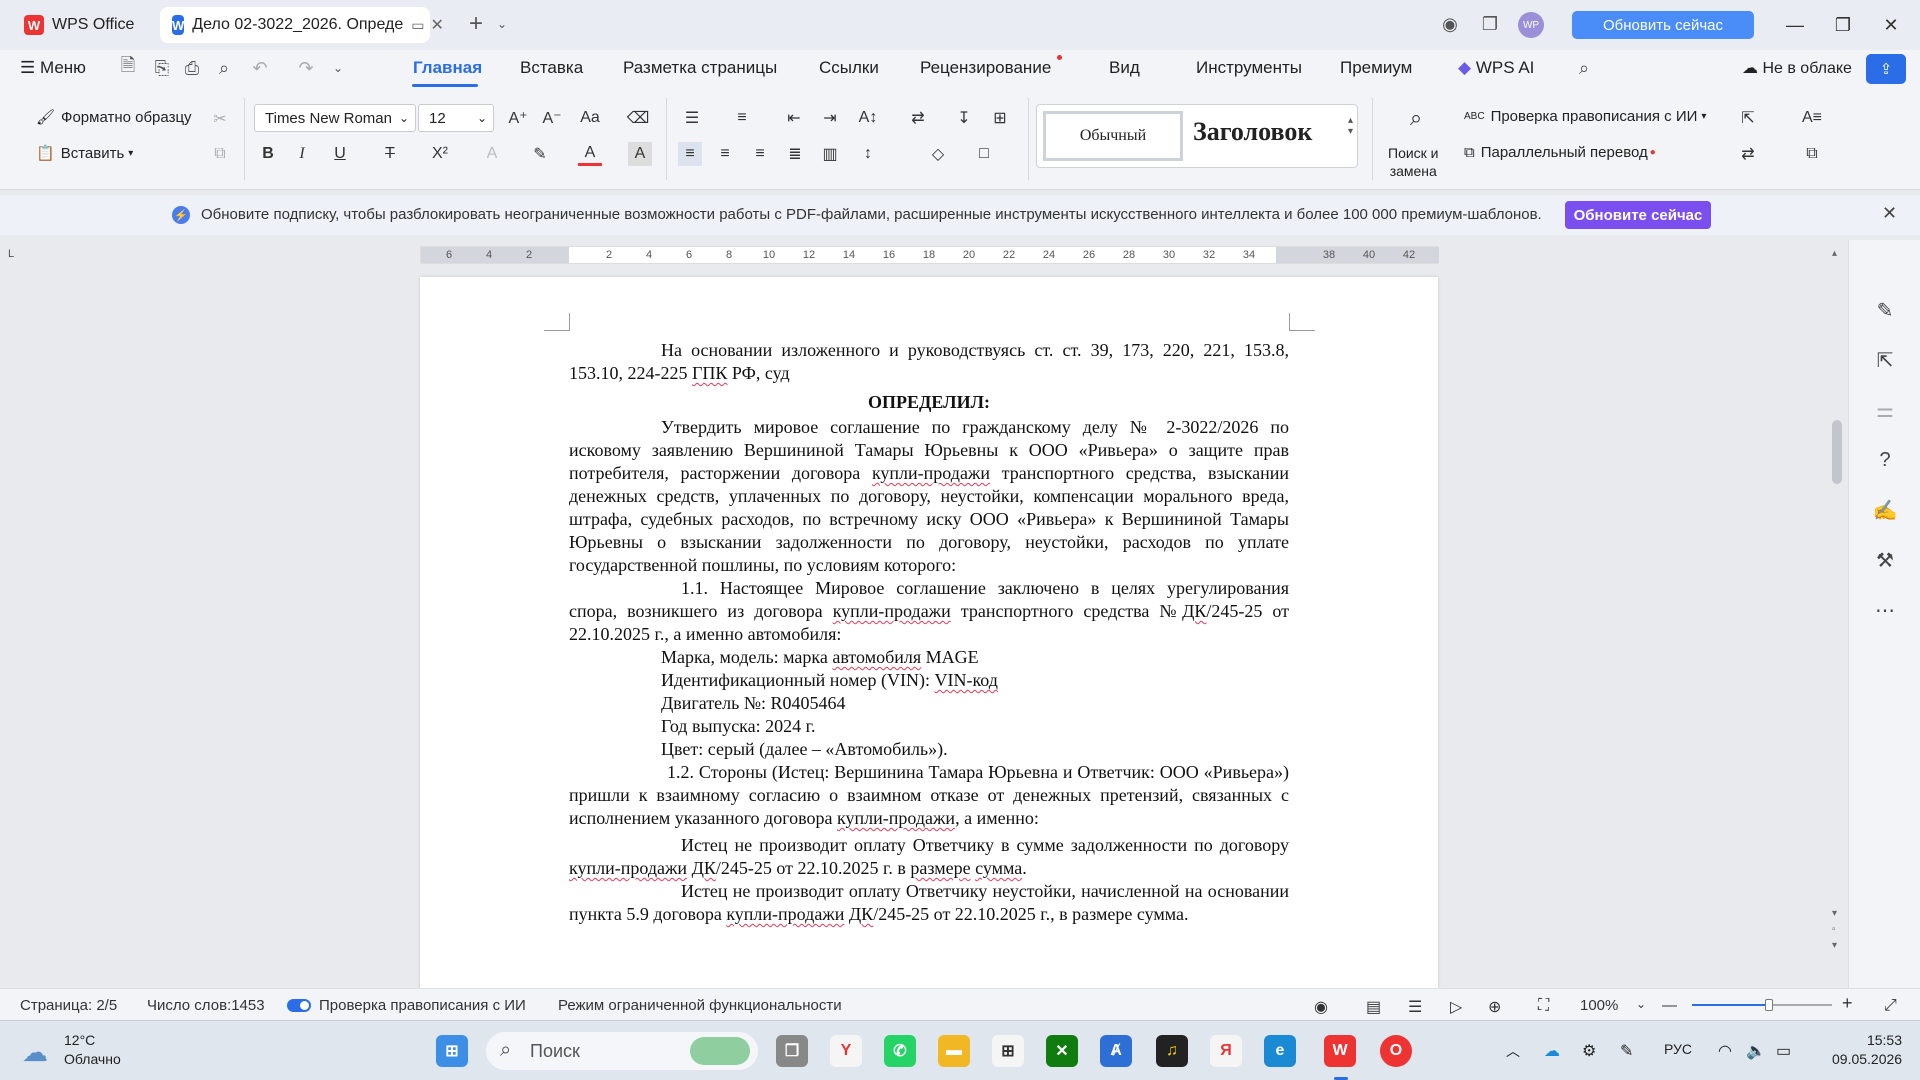 The image size is (1920, 1080). I want to click on text-tools-icon: A≡, so click(1812, 118).